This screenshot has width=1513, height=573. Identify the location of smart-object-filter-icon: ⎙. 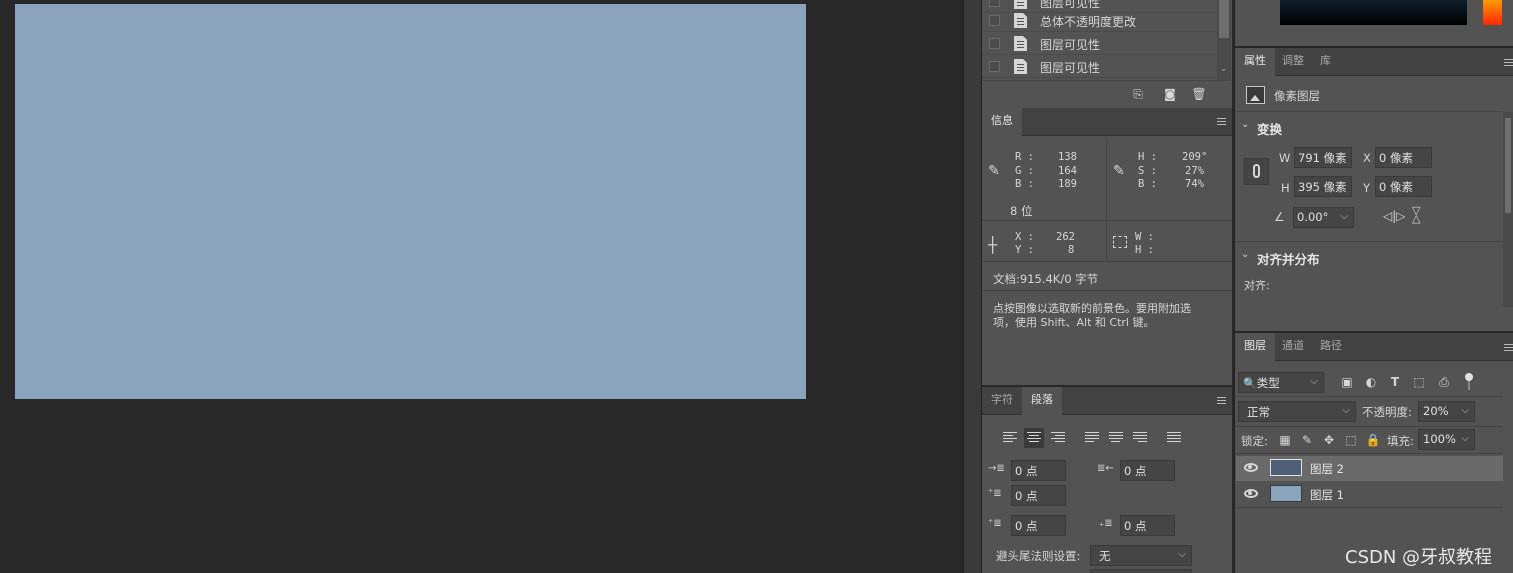
(1444, 382).